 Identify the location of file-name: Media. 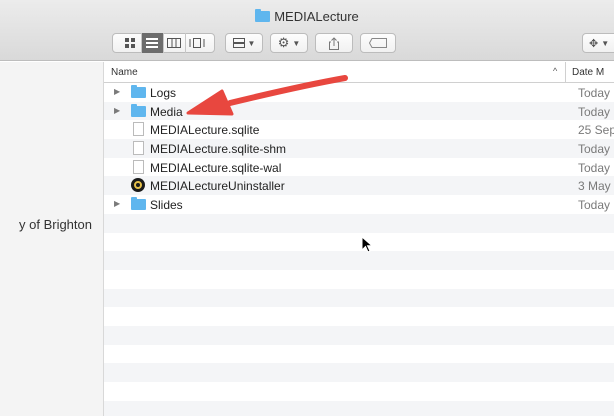
(166, 111).